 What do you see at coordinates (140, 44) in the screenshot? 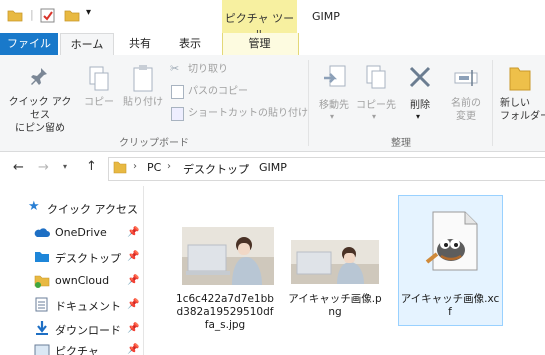
I see `tab-share: 共有` at bounding box center [140, 44].